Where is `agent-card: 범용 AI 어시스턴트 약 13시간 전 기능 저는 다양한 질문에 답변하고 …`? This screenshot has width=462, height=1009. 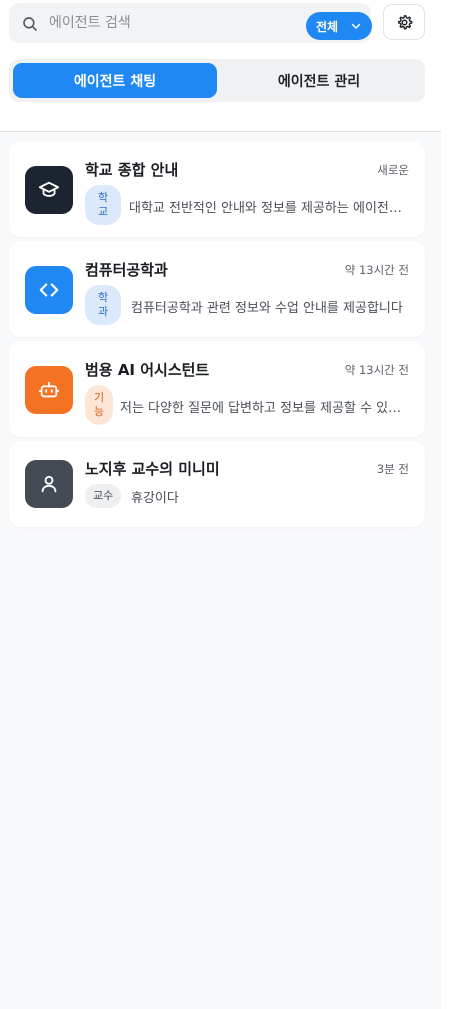 agent-card: 범용 AI 어시스턴트 약 13시간 전 기능 저는 다양한 질문에 답변하고 … is located at coordinates (217, 389).